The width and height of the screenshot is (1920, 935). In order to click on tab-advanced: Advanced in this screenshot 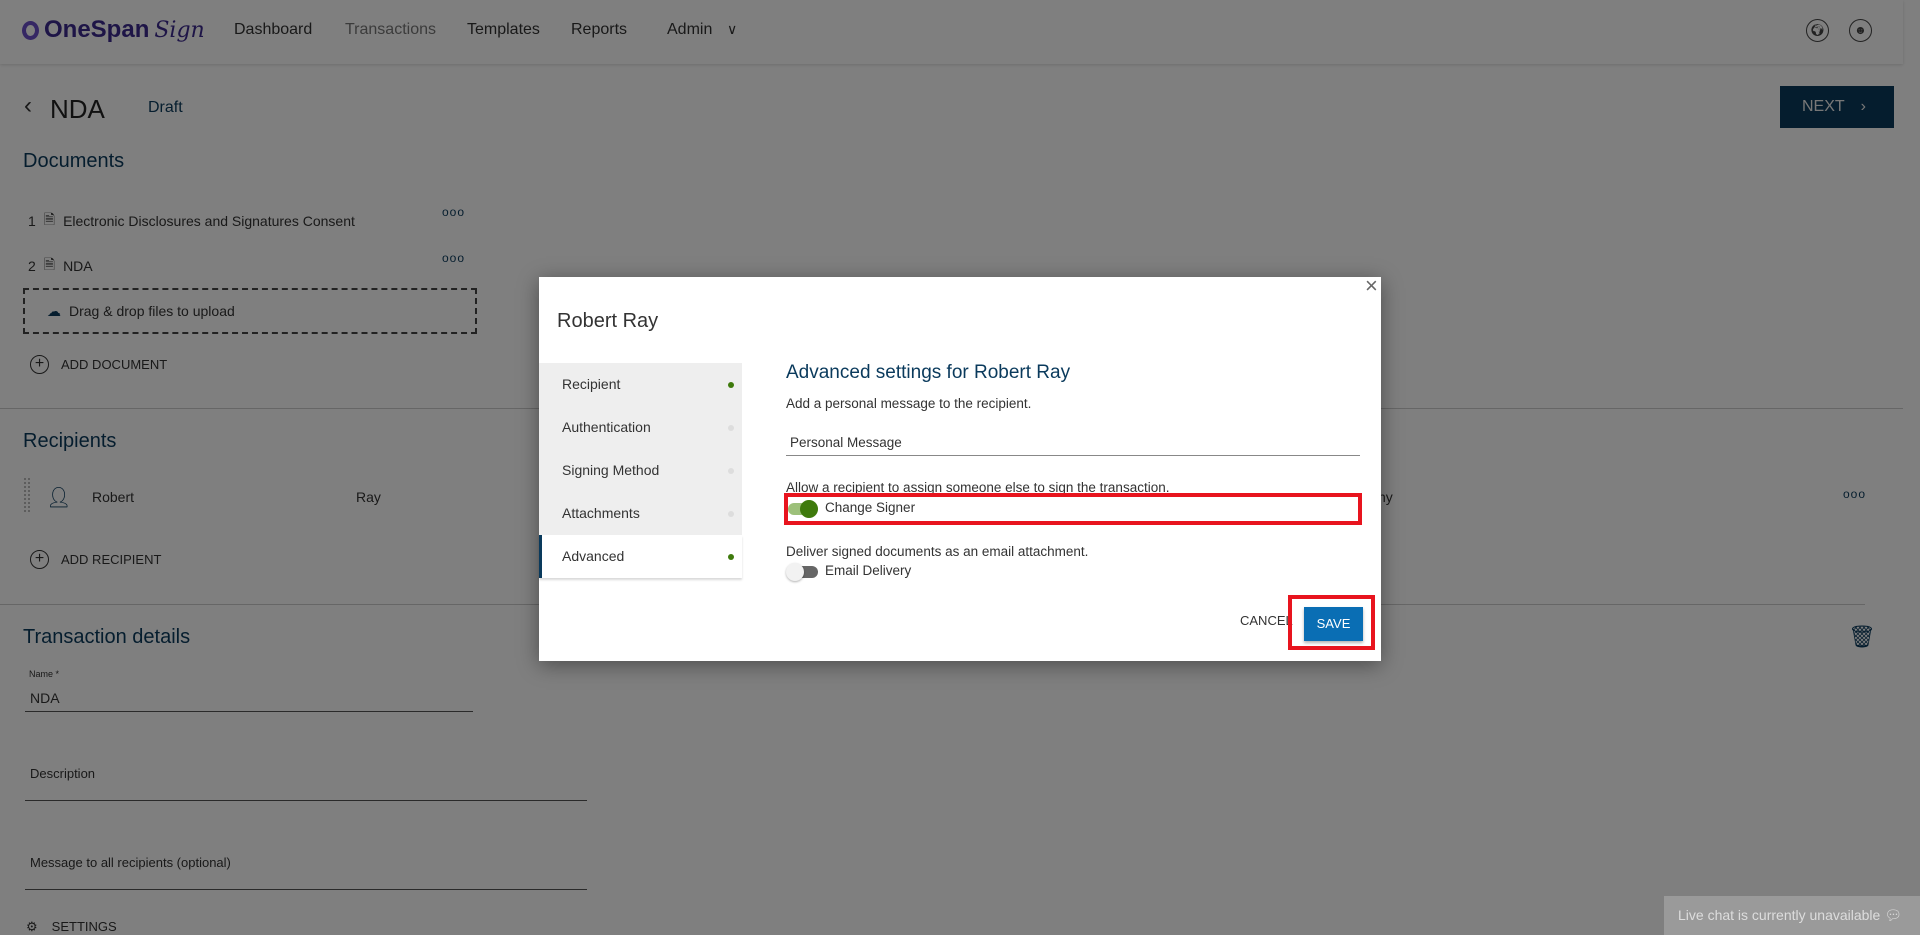, I will do `click(640, 556)`.